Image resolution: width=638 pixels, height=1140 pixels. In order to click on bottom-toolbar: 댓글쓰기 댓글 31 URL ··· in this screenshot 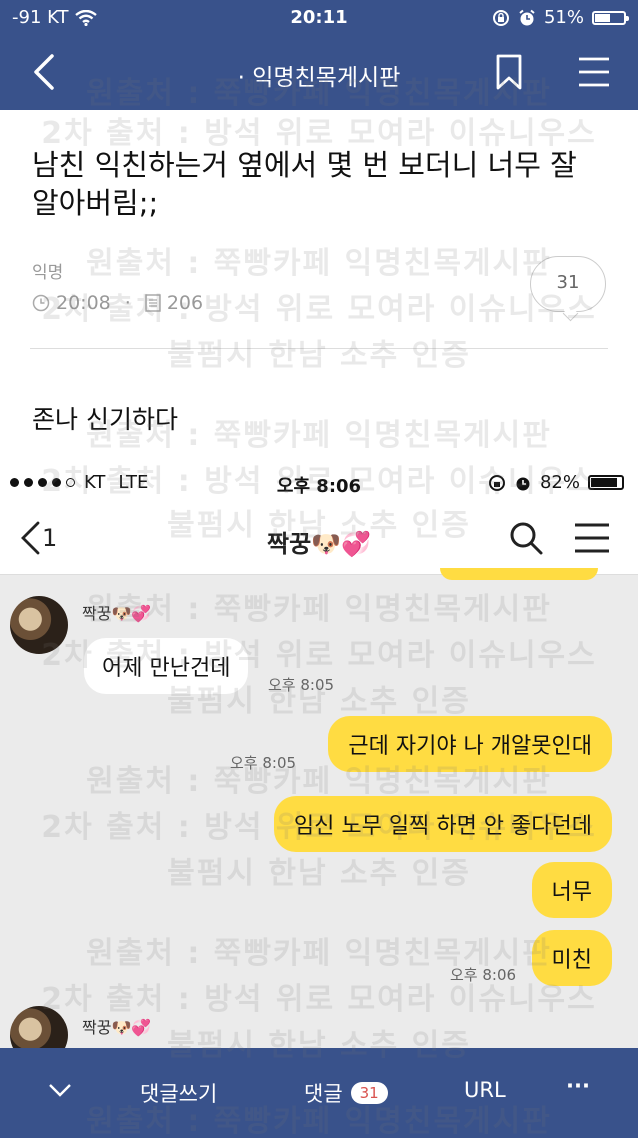, I will do `click(319, 1093)`.